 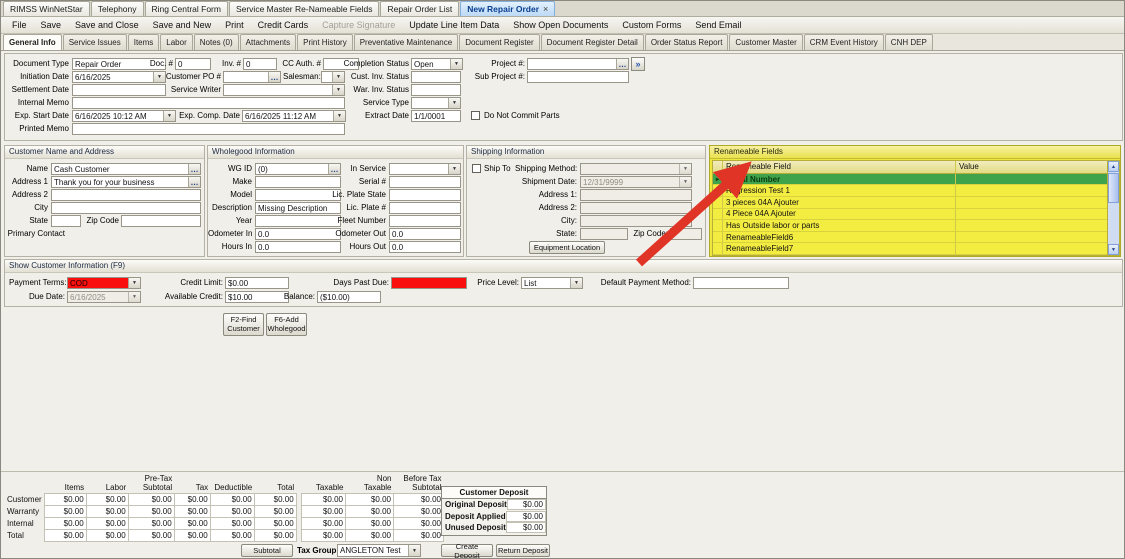 I want to click on cust-inv-status-field, so click(x=436, y=77).